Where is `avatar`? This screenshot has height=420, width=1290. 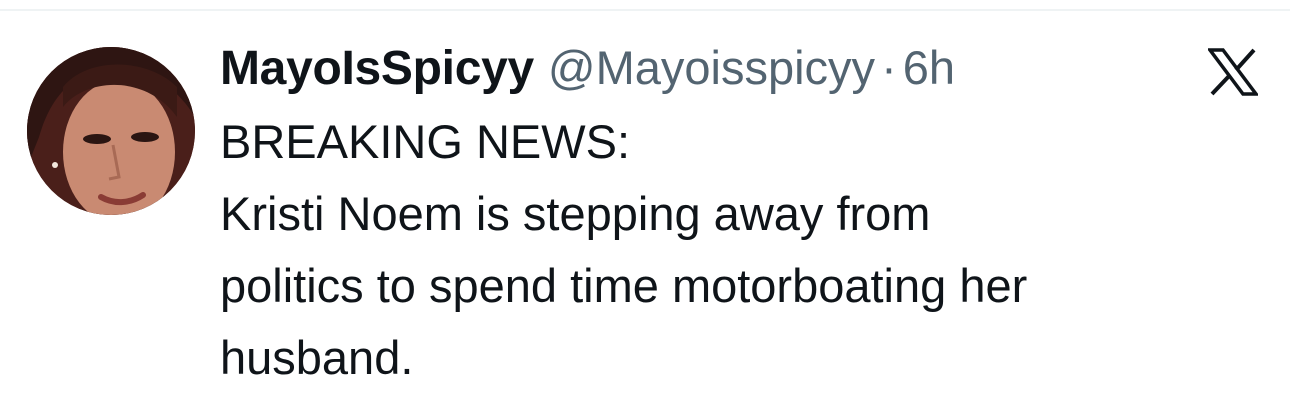 avatar is located at coordinates (111, 131).